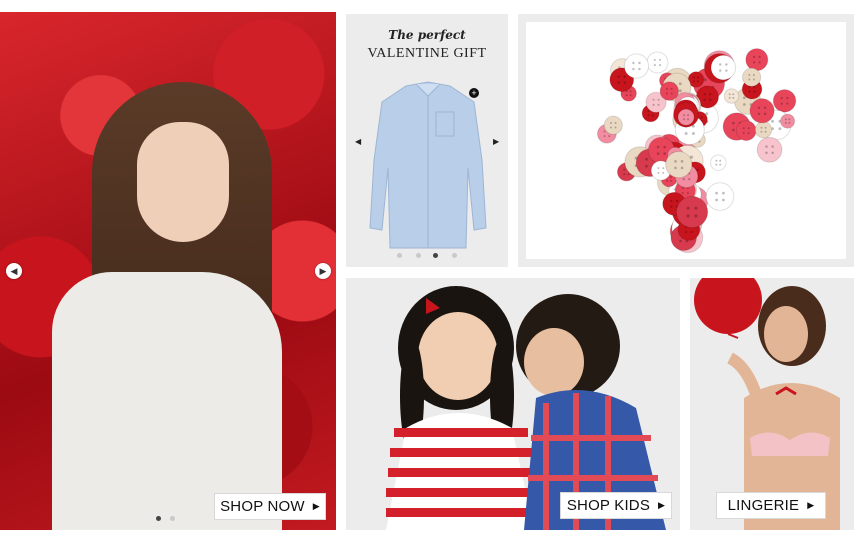  What do you see at coordinates (427, 35) in the screenshot?
I see `gift-title-line1: The perfect` at bounding box center [427, 35].